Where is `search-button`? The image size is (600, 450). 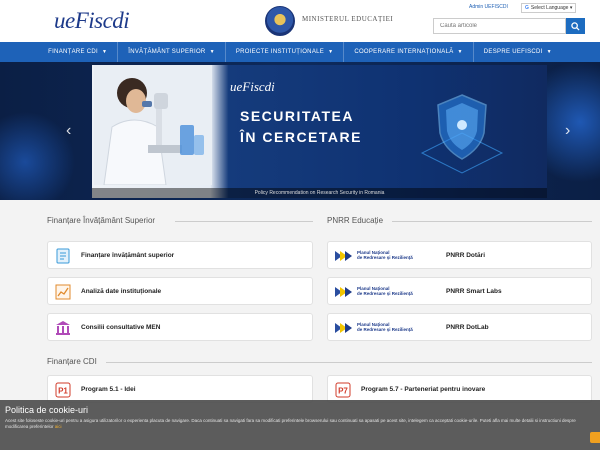
search-button is located at coordinates (575, 26).